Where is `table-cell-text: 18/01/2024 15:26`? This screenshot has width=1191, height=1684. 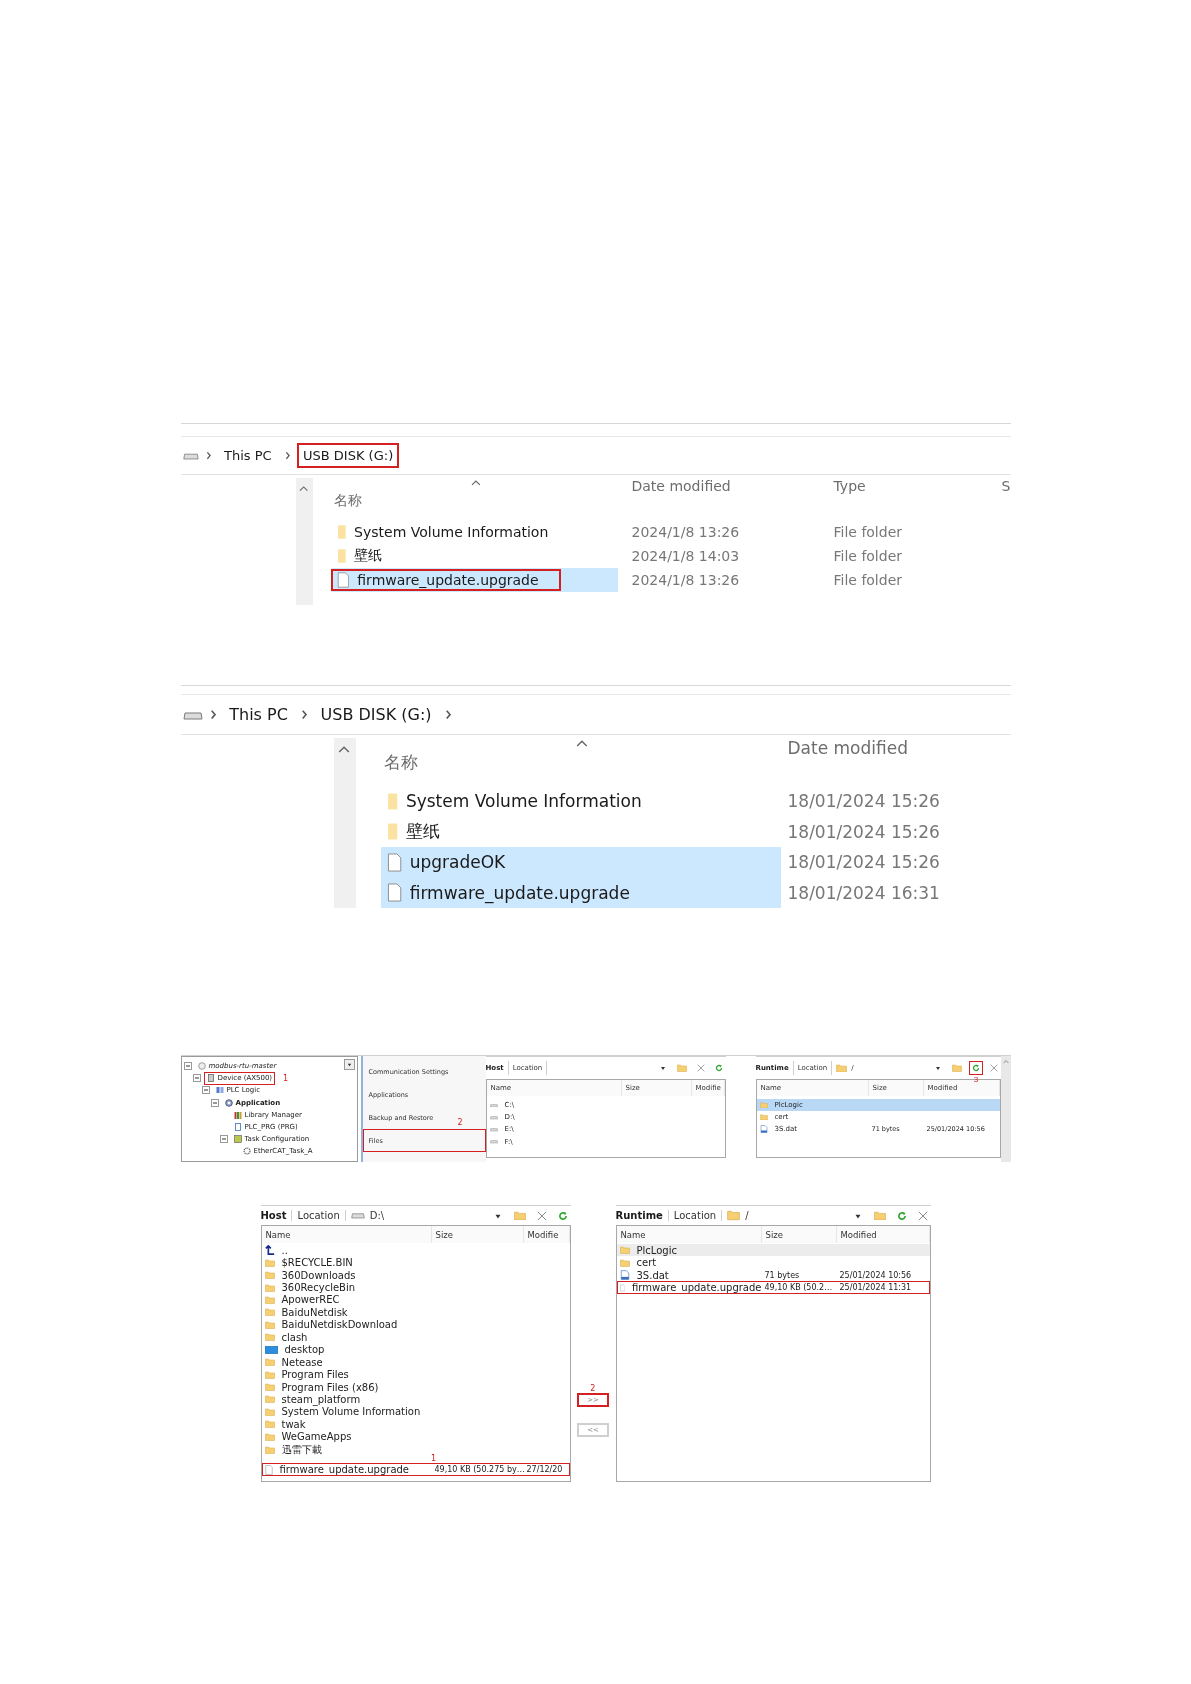
table-cell-text: 18/01/2024 15:26 is located at coordinates (863, 801).